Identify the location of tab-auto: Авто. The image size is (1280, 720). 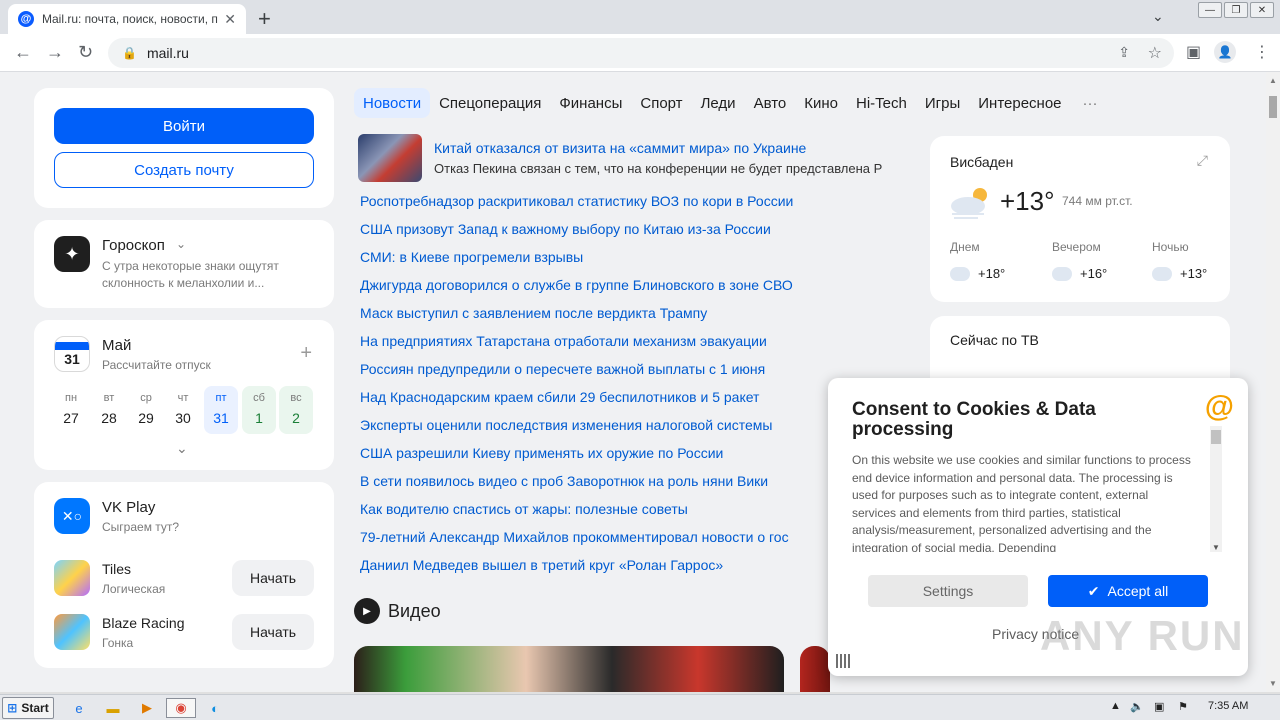
(770, 103).